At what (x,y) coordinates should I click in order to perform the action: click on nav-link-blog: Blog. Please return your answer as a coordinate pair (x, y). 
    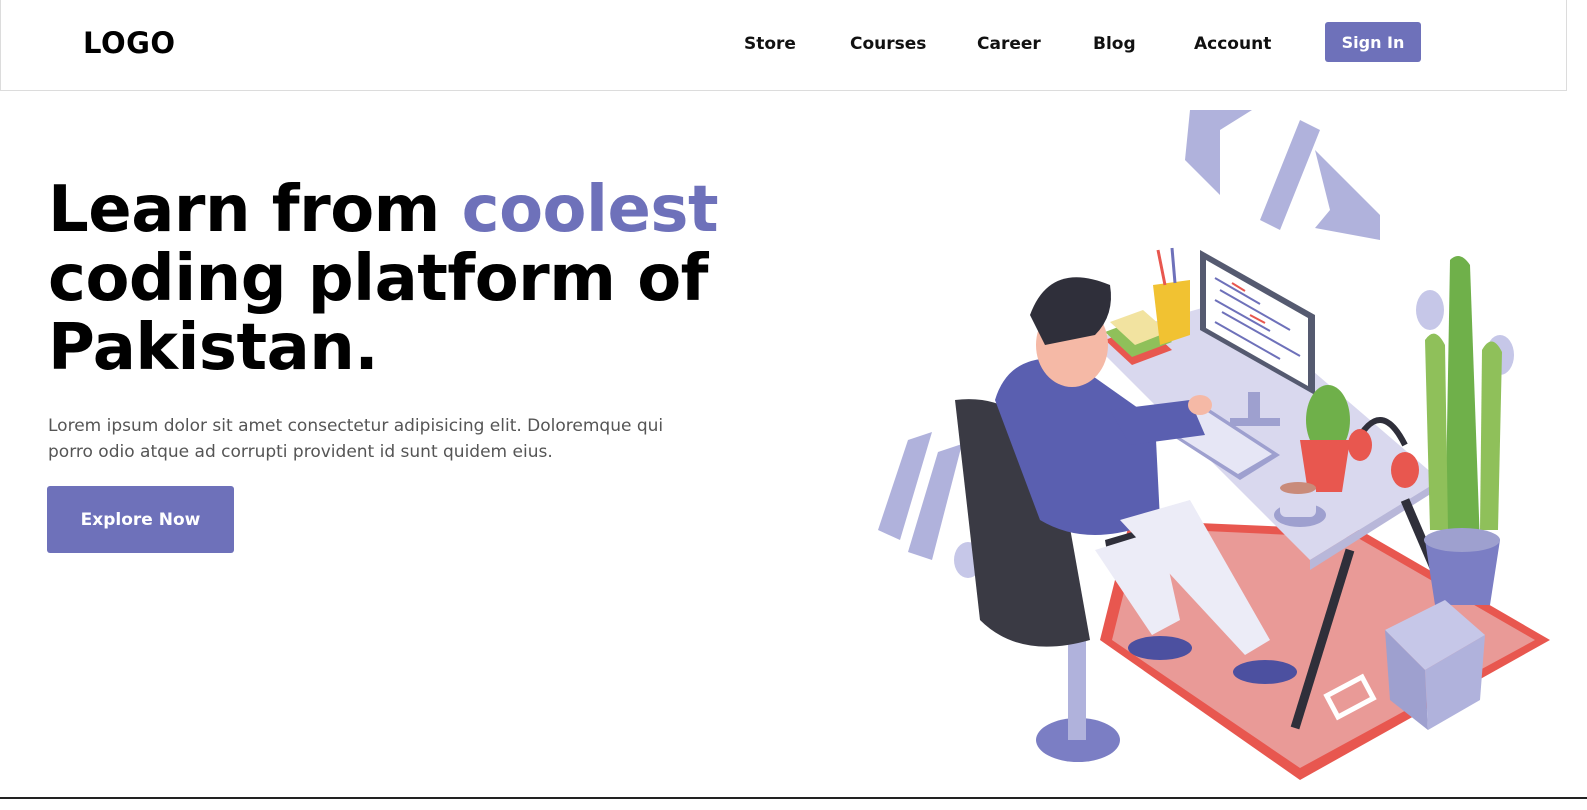
    Looking at the image, I should click on (1114, 44).